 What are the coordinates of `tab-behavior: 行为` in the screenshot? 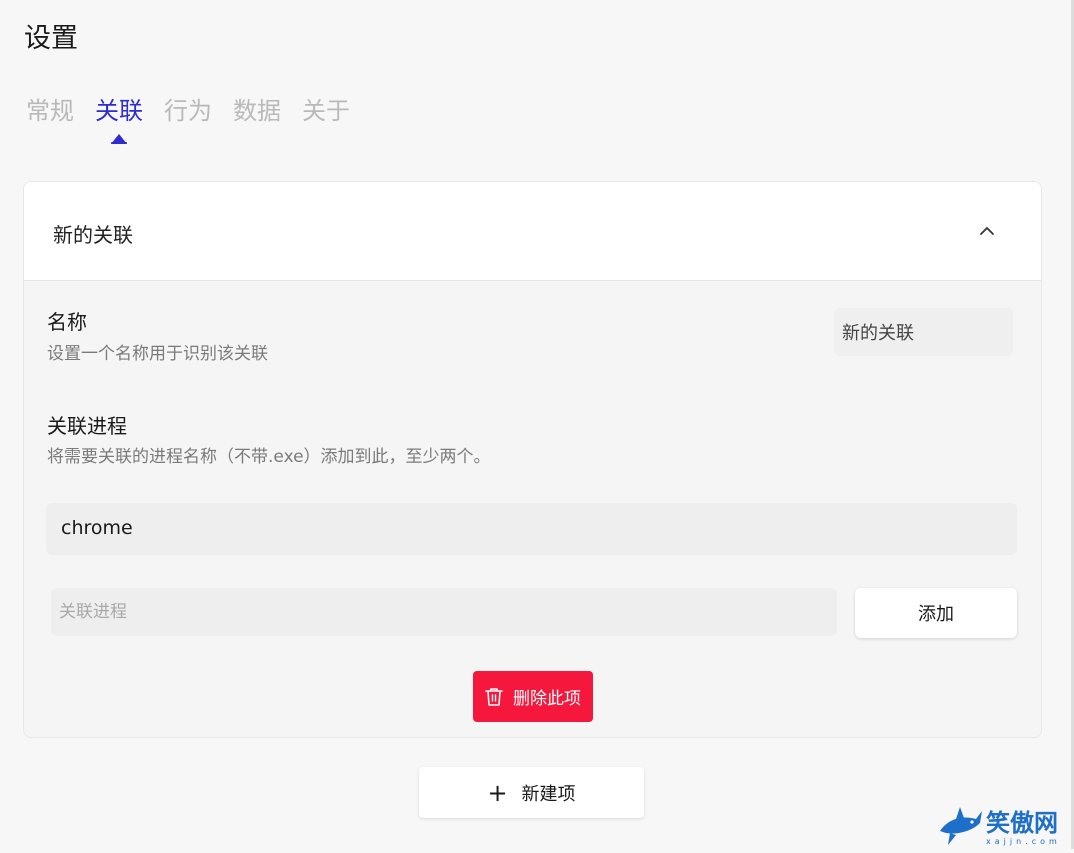 It's located at (188, 124).